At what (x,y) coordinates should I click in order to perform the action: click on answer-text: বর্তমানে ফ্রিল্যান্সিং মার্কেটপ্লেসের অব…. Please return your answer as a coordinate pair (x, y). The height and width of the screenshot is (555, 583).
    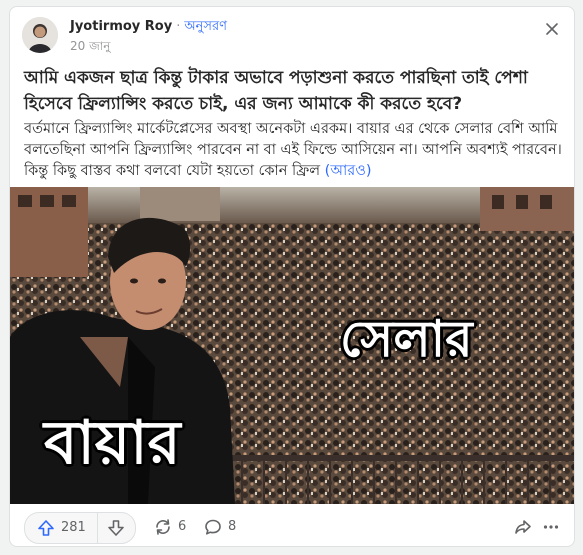
    Looking at the image, I should click on (293, 150).